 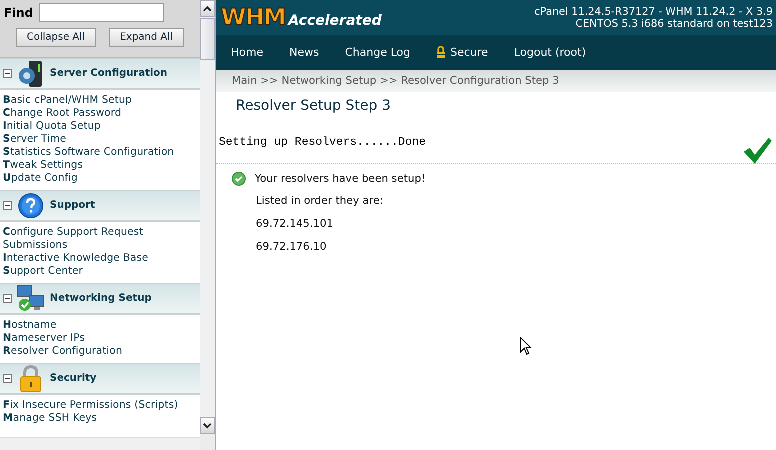 I want to click on mouse-cursor-icon, so click(x=526, y=346).